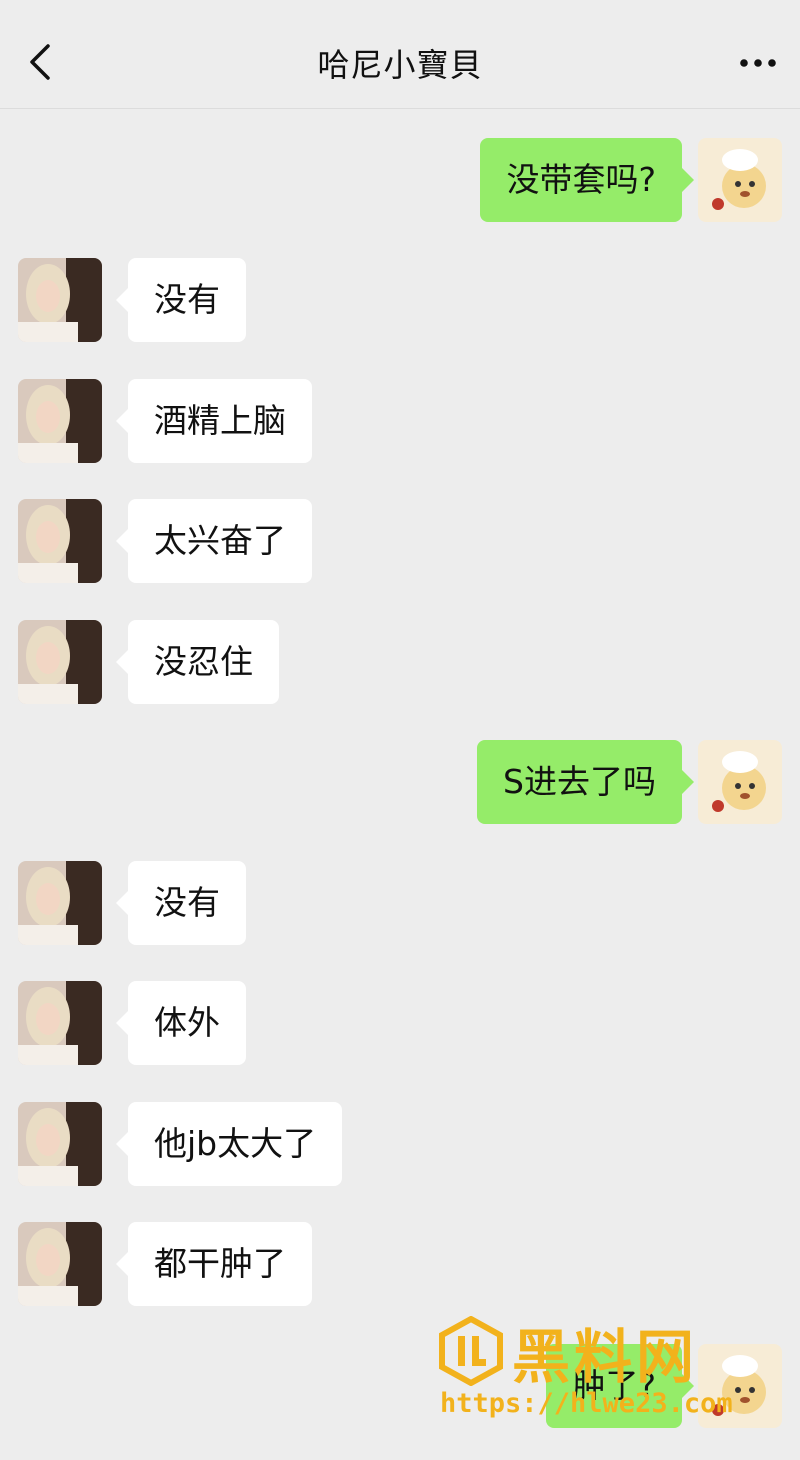  What do you see at coordinates (400, 1264) in the screenshot?
I see `message-row-incoming: 都干肿了` at bounding box center [400, 1264].